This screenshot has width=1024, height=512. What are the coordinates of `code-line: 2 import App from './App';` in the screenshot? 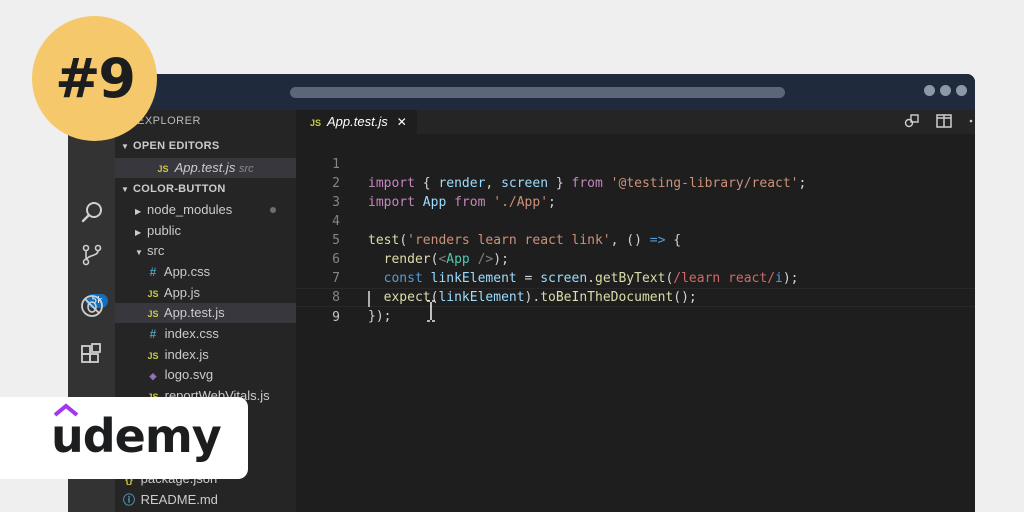 It's located at (635, 182).